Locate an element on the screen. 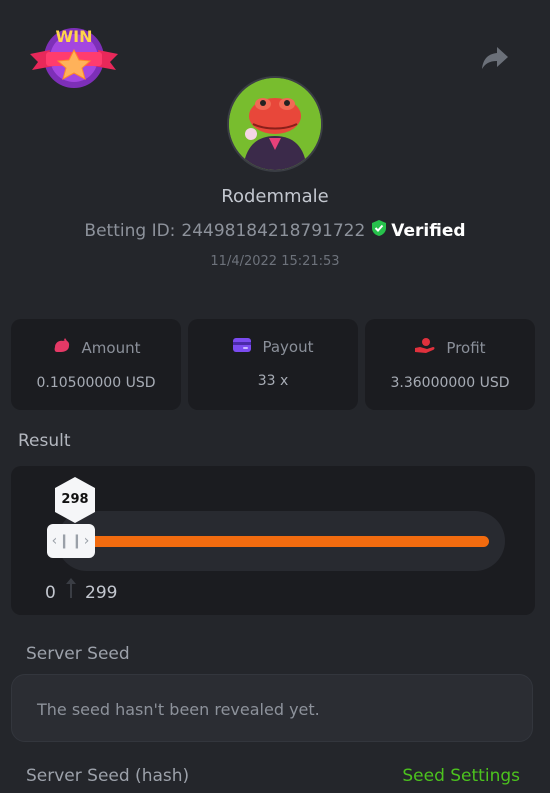 The image size is (550, 793). share-icon is located at coordinates (495, 58).